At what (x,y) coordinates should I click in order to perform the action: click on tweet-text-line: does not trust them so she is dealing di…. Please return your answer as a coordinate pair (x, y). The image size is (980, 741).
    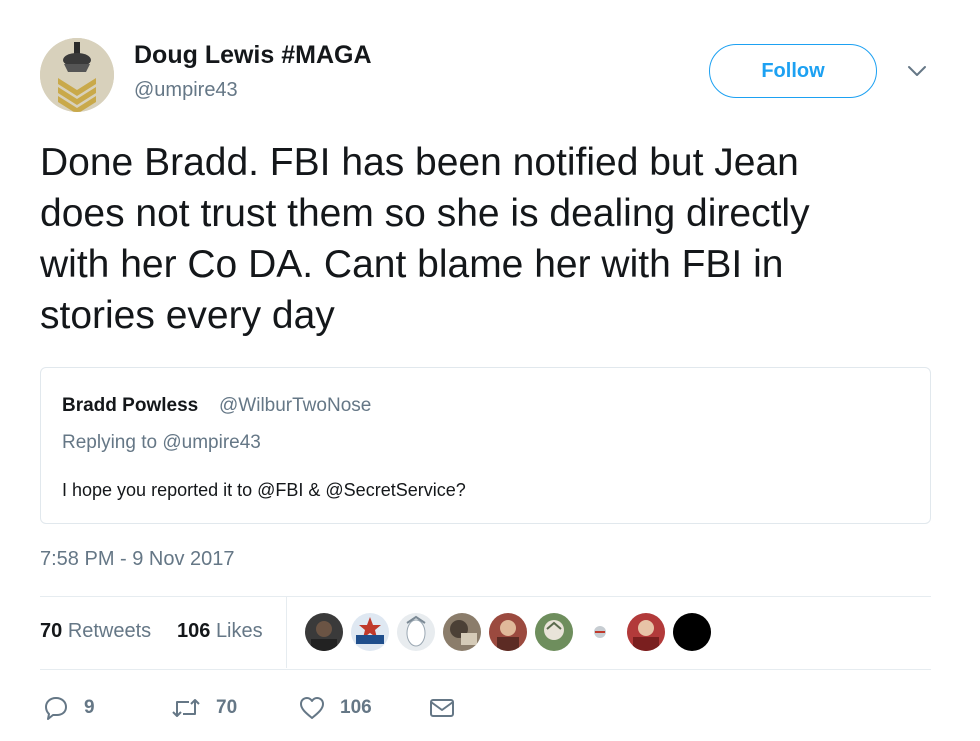
    Looking at the image, I should click on (425, 213).